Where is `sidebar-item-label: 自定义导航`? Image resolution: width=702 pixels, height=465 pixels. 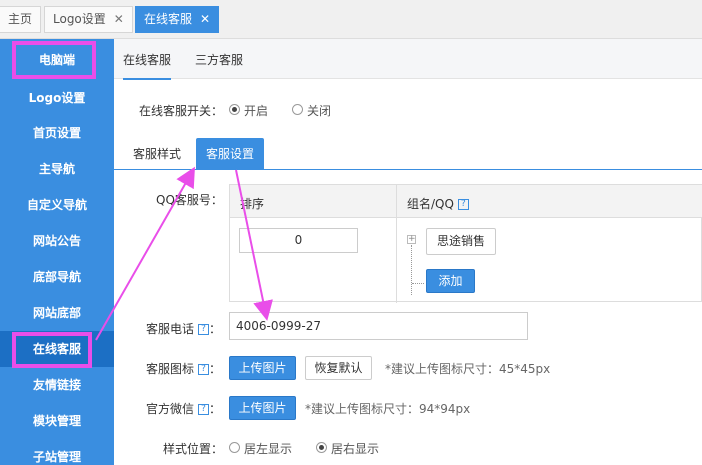 sidebar-item-label: 自定义导航 is located at coordinates (56, 205).